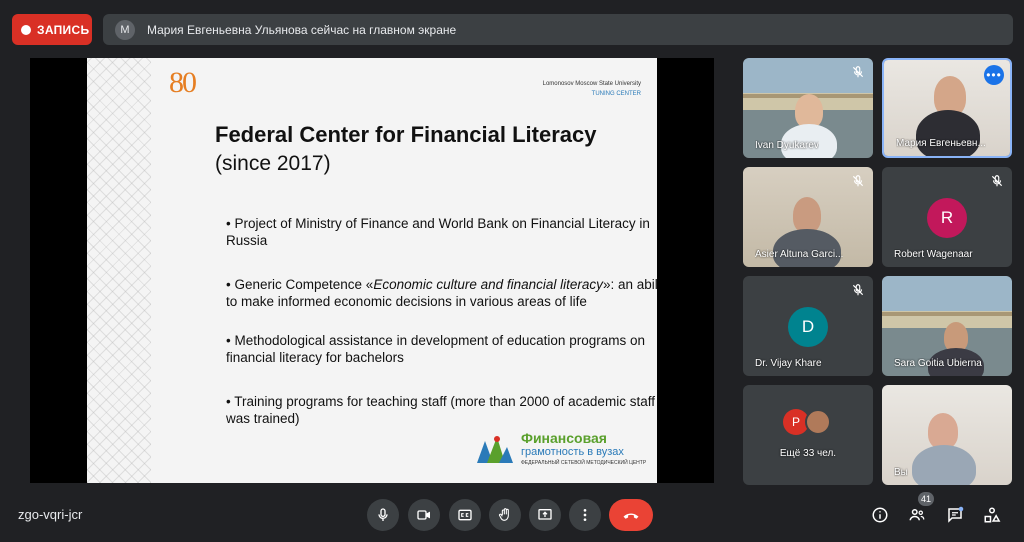 This screenshot has height=542, width=1024. Describe the element at coordinates (125, 29) in the screenshot. I see `notice-avatar: М` at that location.